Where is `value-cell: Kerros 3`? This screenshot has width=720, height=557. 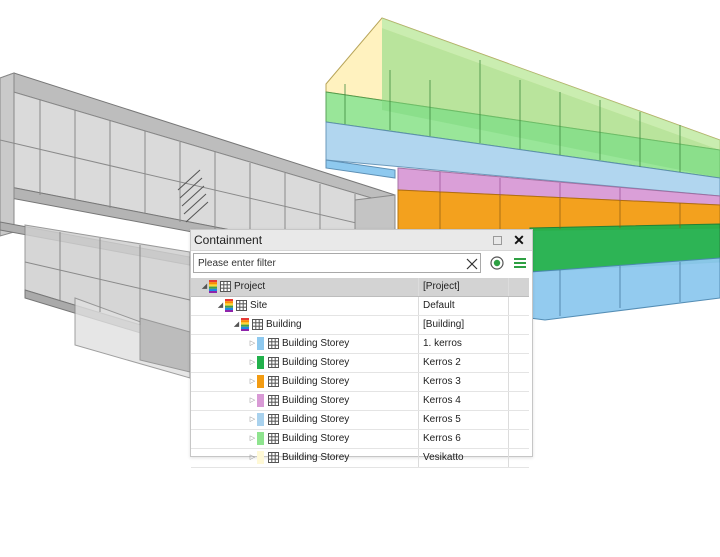
value-cell: Kerros 3 is located at coordinates (464, 382).